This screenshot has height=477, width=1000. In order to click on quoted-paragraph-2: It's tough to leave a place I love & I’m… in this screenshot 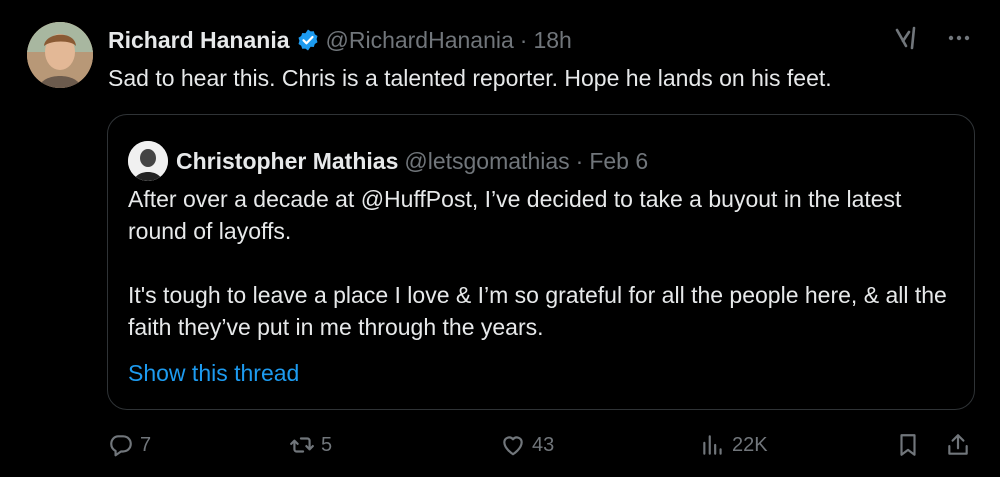, I will do `click(537, 311)`.